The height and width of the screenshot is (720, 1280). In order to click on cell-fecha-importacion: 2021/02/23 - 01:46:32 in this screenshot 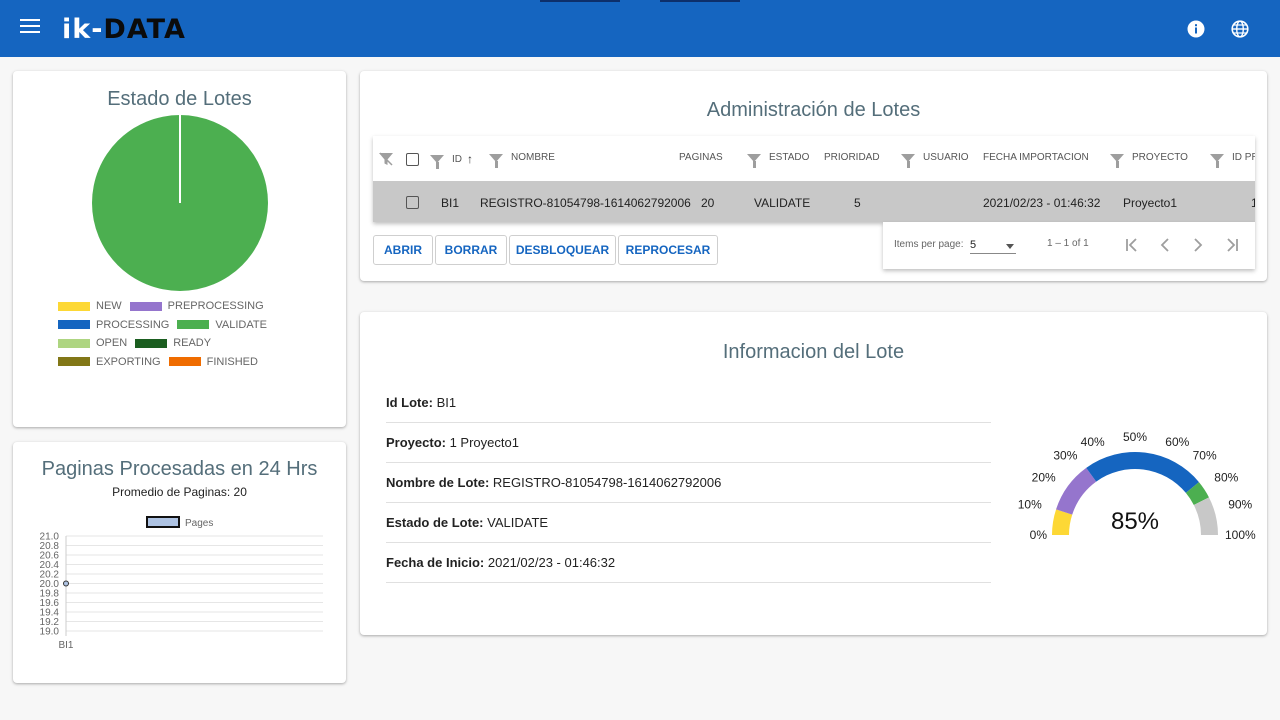, I will do `click(1042, 203)`.